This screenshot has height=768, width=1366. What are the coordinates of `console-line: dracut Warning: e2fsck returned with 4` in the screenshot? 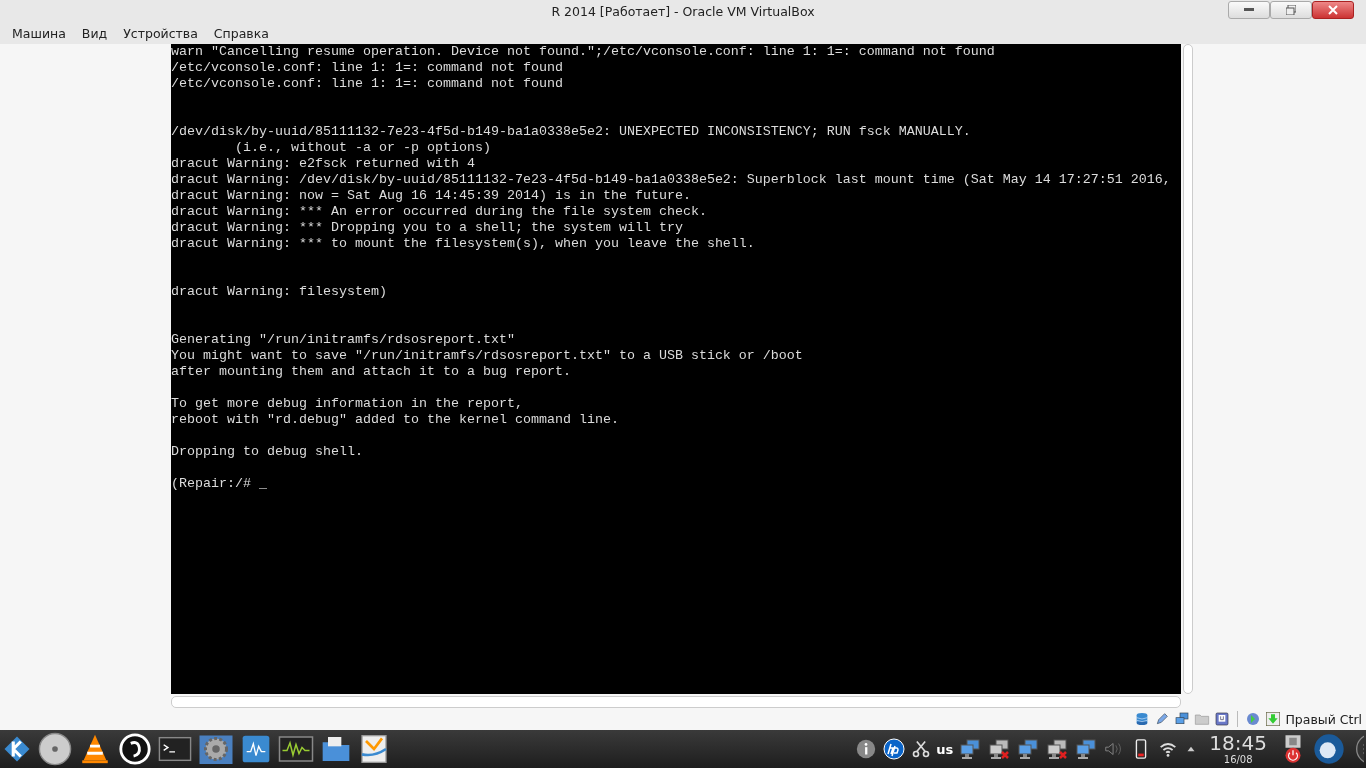 It's located at (323, 164).